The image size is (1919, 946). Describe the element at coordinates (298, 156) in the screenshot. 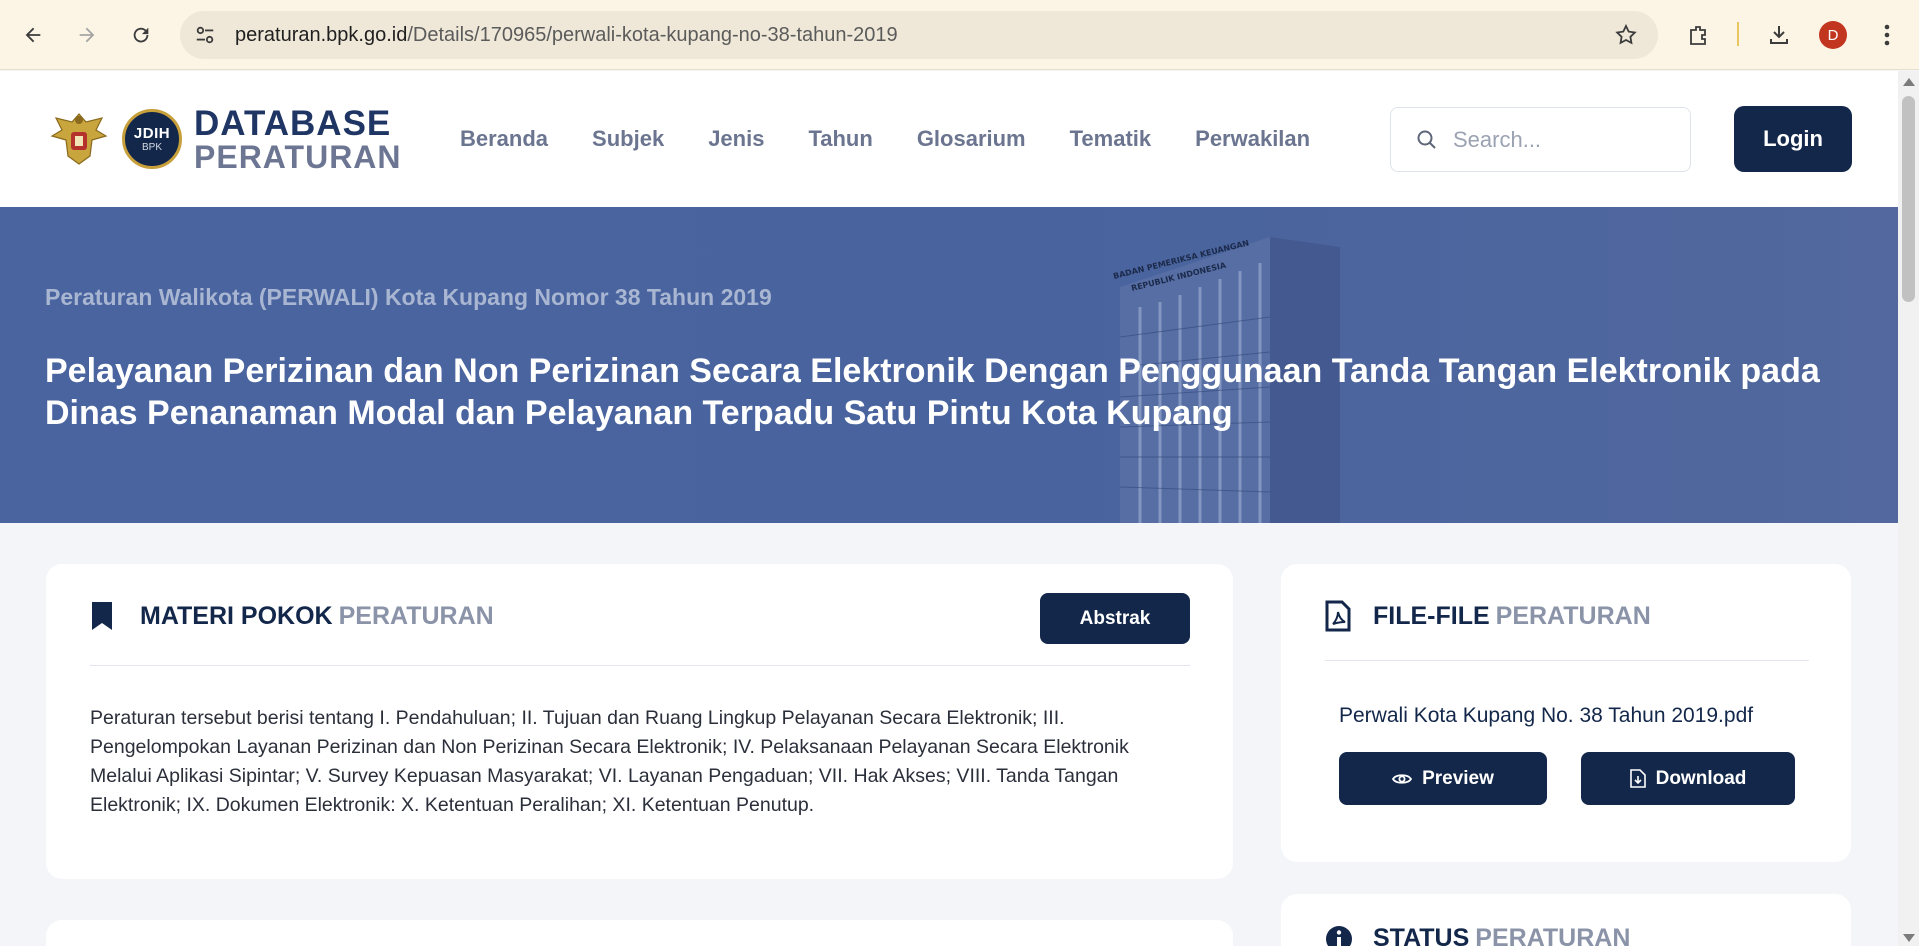

I see `logo-line2: PERATURAN` at that location.